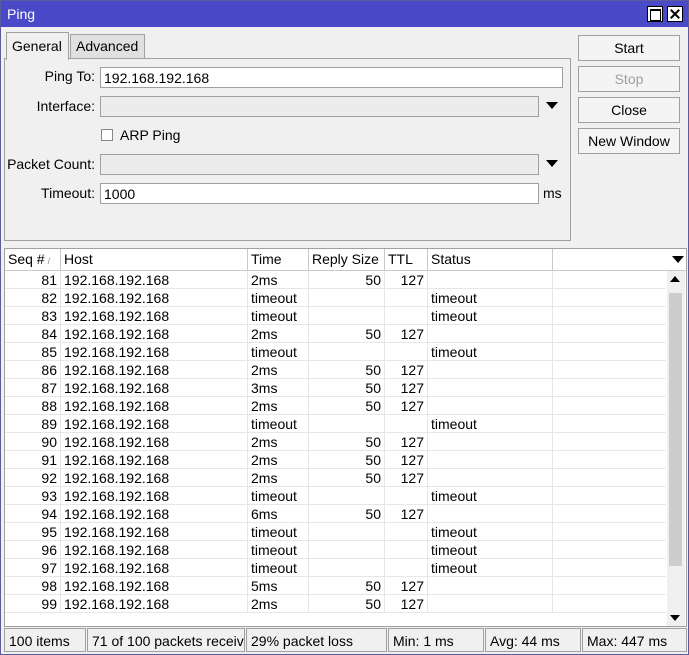 Image resolution: width=689 pixels, height=655 pixels. What do you see at coordinates (65, 106) in the screenshot?
I see `interface-label: Interface:` at bounding box center [65, 106].